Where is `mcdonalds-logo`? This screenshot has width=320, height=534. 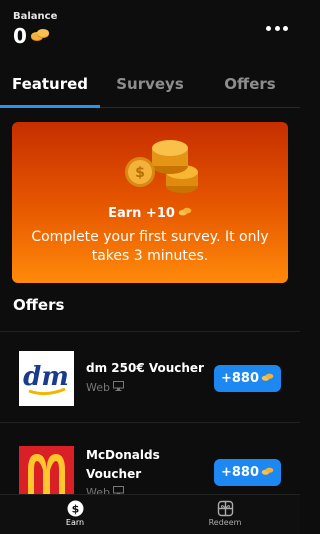 mcdonalds-logo is located at coordinates (46, 473).